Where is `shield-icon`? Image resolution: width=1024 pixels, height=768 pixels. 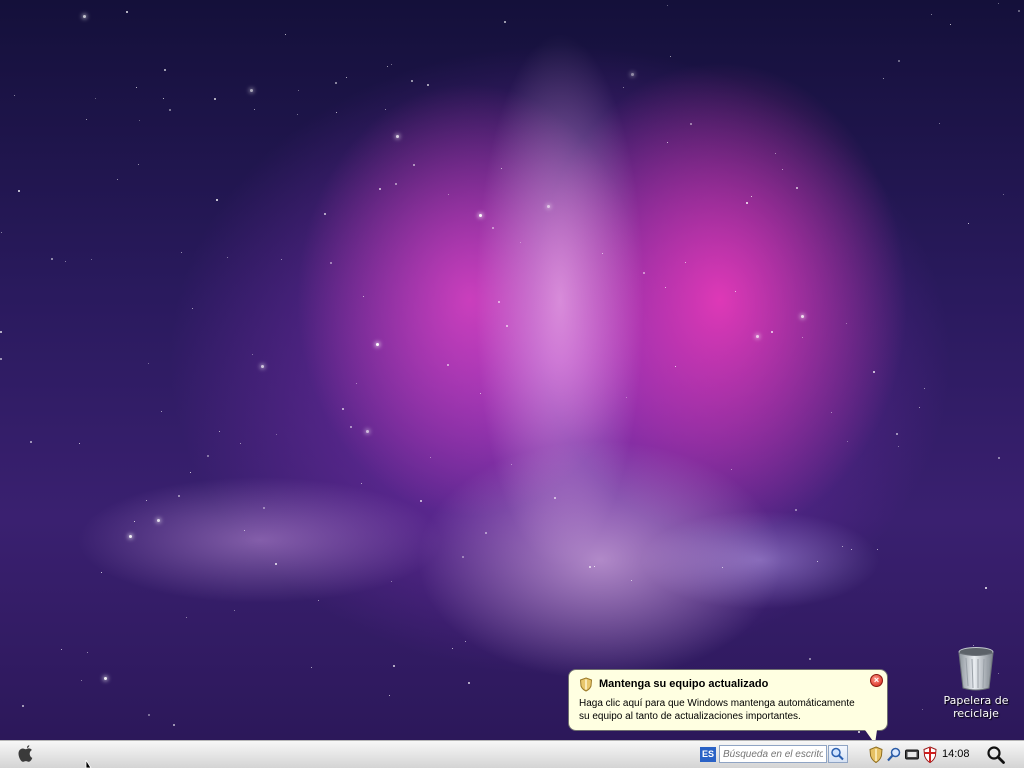 shield-icon is located at coordinates (876, 755).